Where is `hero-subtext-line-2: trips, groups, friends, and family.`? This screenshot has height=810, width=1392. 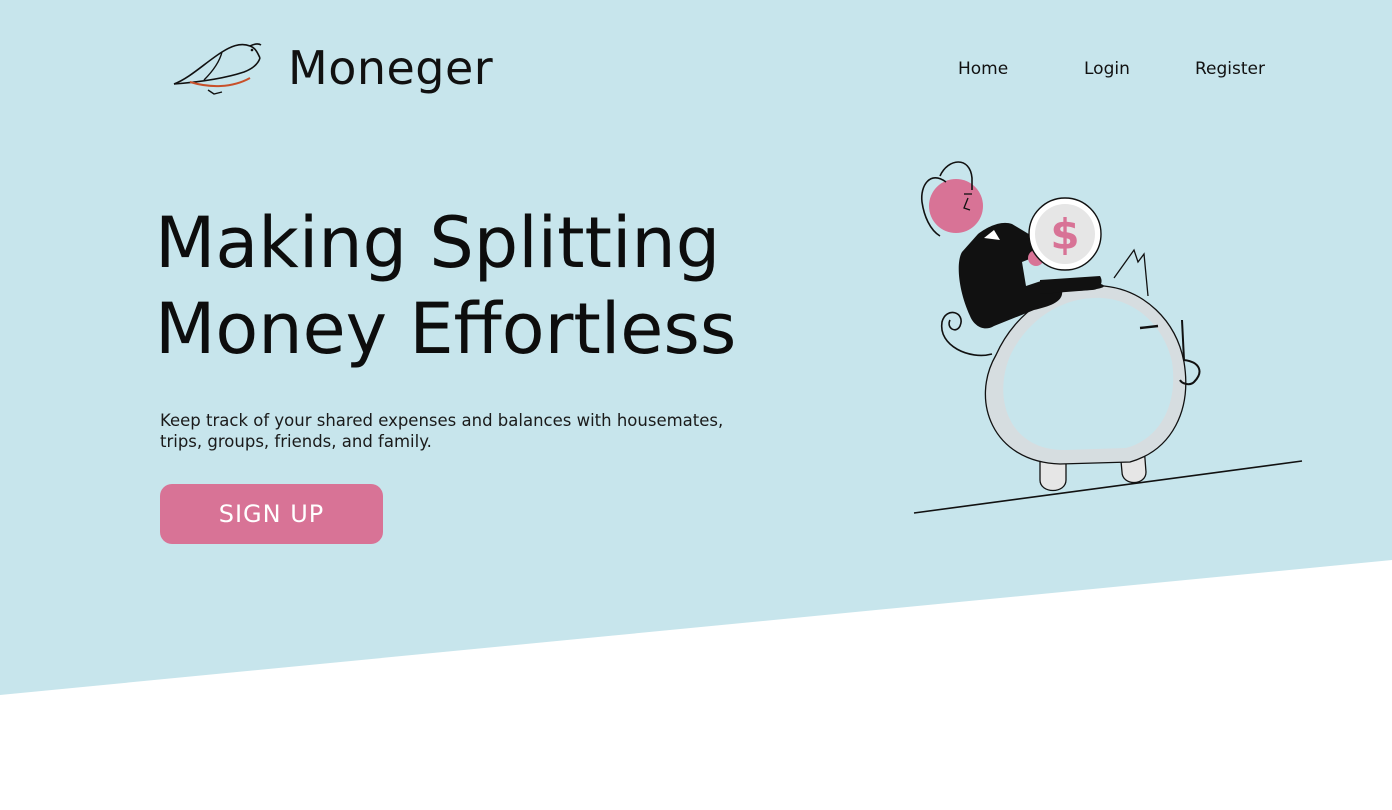 hero-subtext-line-2: trips, groups, friends, and family. is located at coordinates (296, 441).